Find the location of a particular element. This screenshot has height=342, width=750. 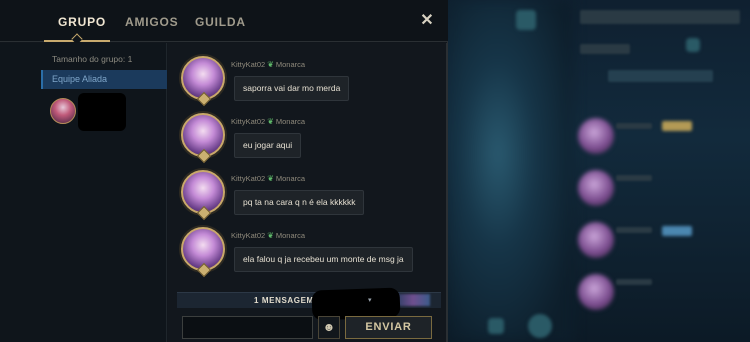

window-edge is located at coordinates (447, 192).